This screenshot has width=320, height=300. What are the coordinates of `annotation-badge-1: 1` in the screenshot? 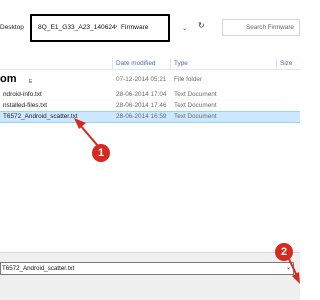 It's located at (101, 153).